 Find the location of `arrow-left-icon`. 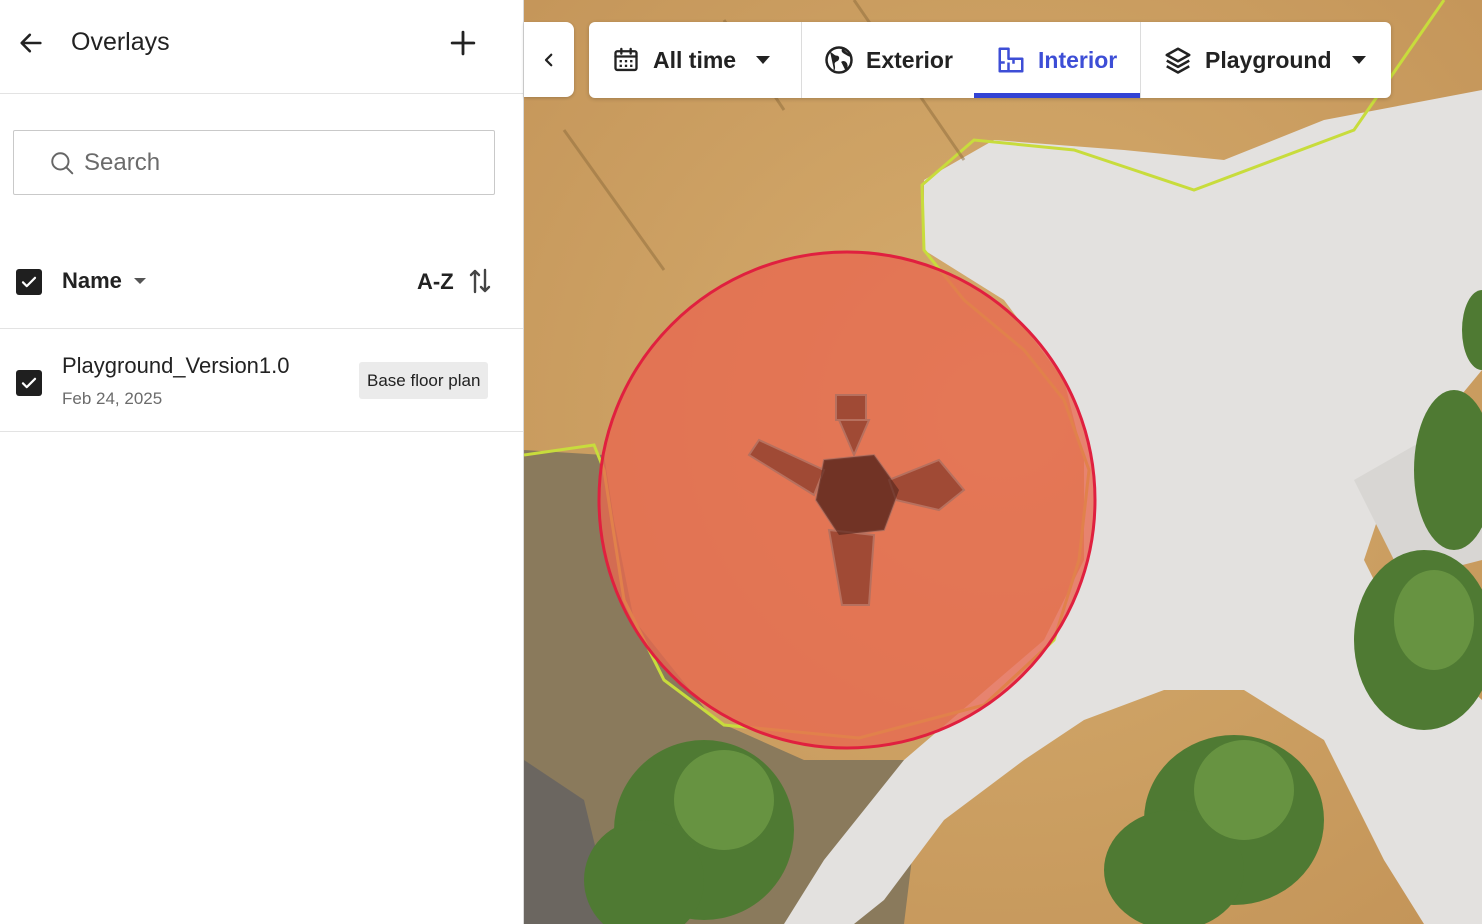

arrow-left-icon is located at coordinates (31, 43).